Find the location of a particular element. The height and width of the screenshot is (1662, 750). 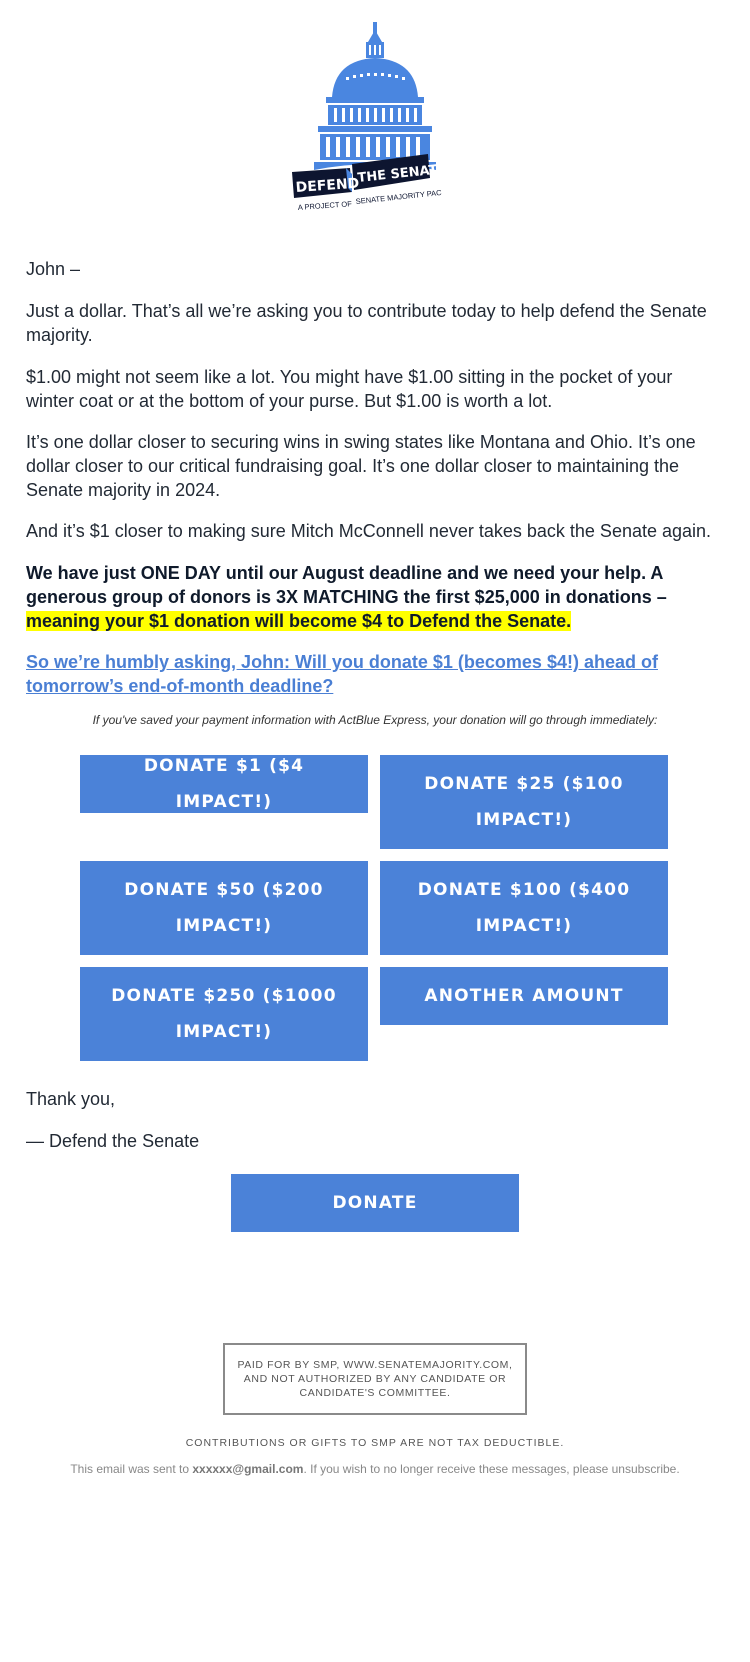

donate-250-label: DONATE $250 ($1000 IMPACT!) is located at coordinates (224, 1014).